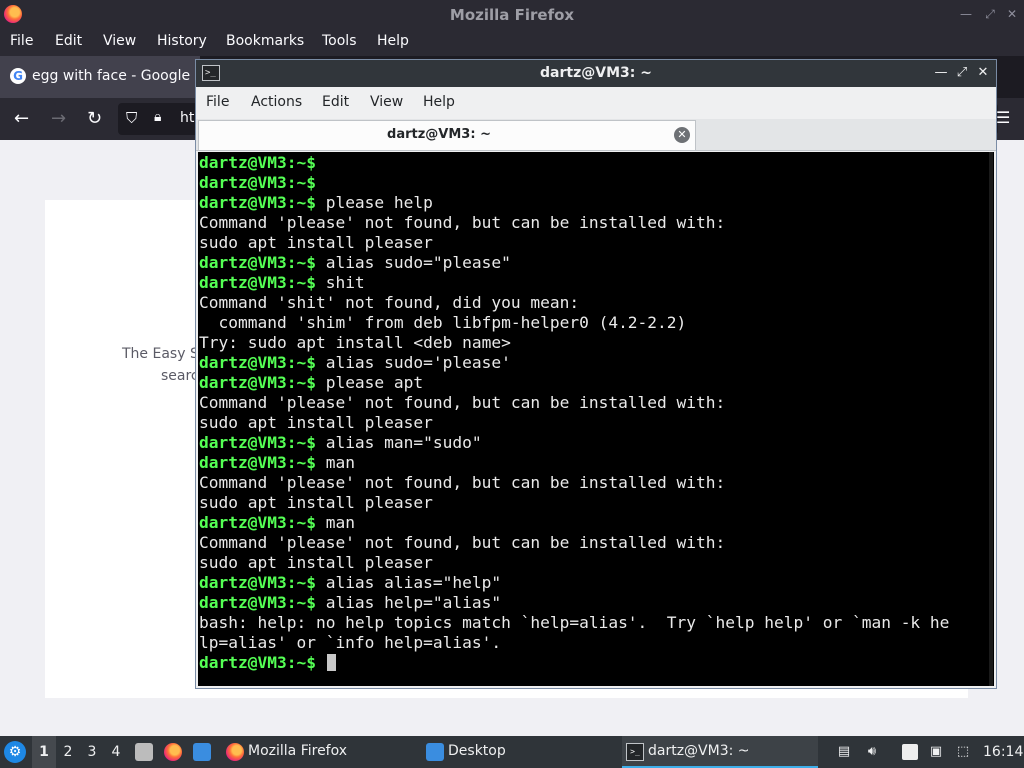 The height and width of the screenshot is (768, 1024). What do you see at coordinates (235, 752) in the screenshot?
I see `firefox-icon` at bounding box center [235, 752].